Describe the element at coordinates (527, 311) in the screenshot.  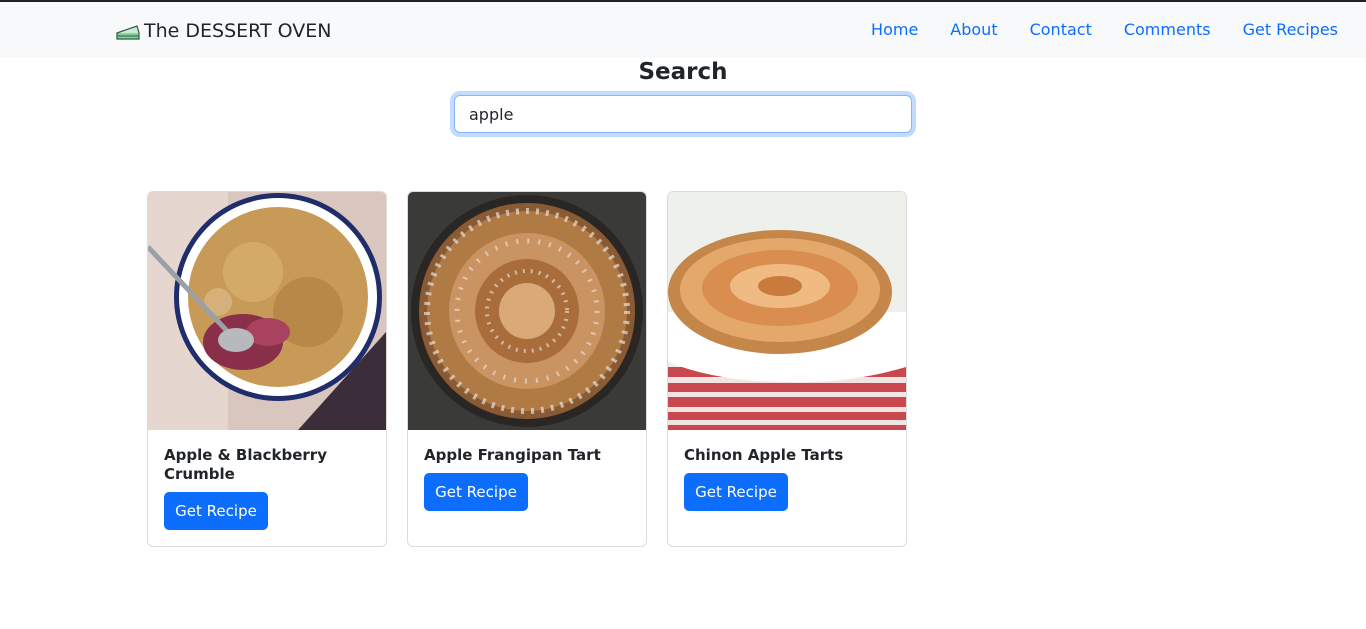
I see `frangipan-tart-photo` at that location.